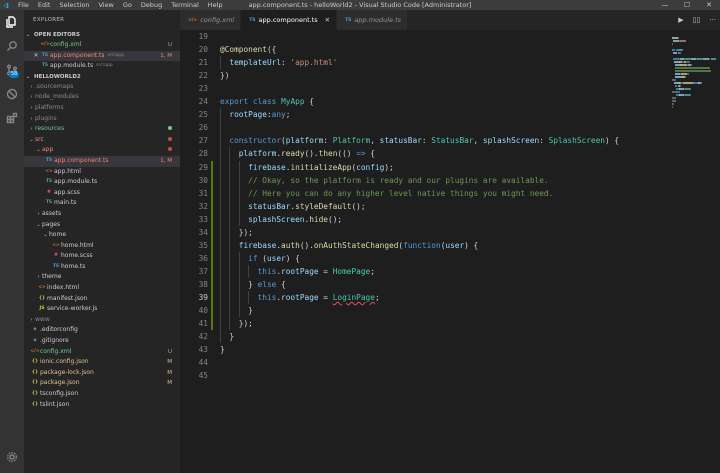 This screenshot has height=473, width=720. I want to click on code-line: 26, so click(450, 127).